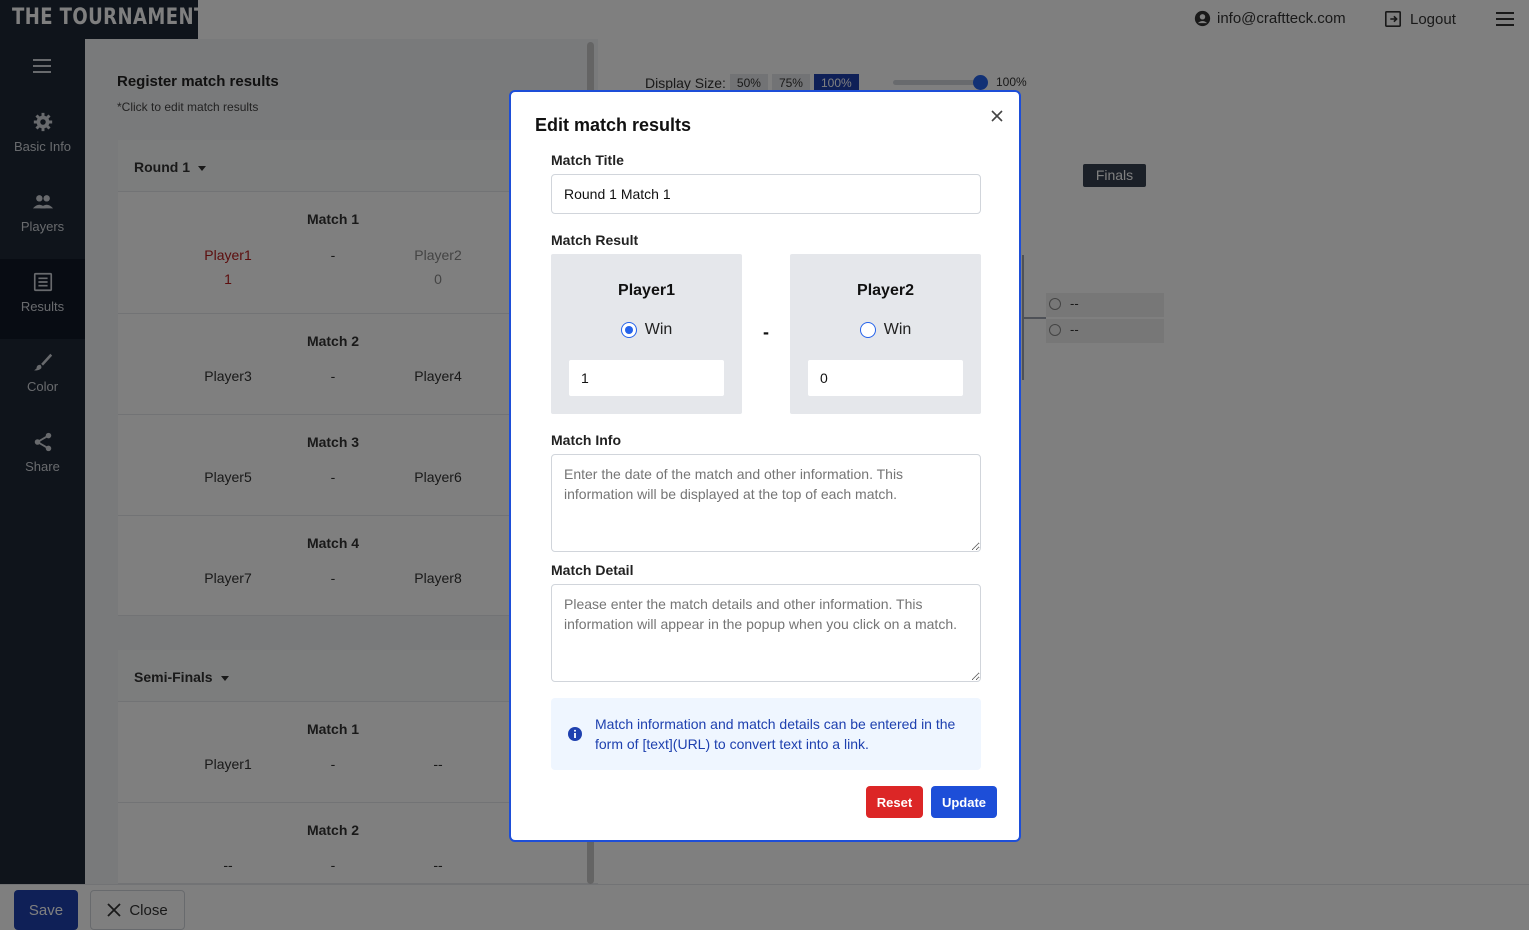 The height and width of the screenshot is (930, 1529). Describe the element at coordinates (885, 378) in the screenshot. I see `player2-score-input` at that location.